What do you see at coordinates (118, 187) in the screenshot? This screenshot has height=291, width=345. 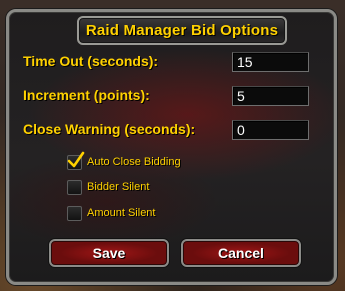 I see `bidder-silent-label: Bidder Silent` at bounding box center [118, 187].